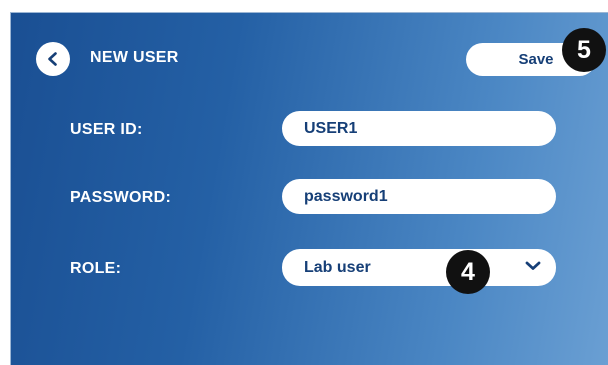  Describe the element at coordinates (419, 196) in the screenshot. I see `password-field: password1` at that location.